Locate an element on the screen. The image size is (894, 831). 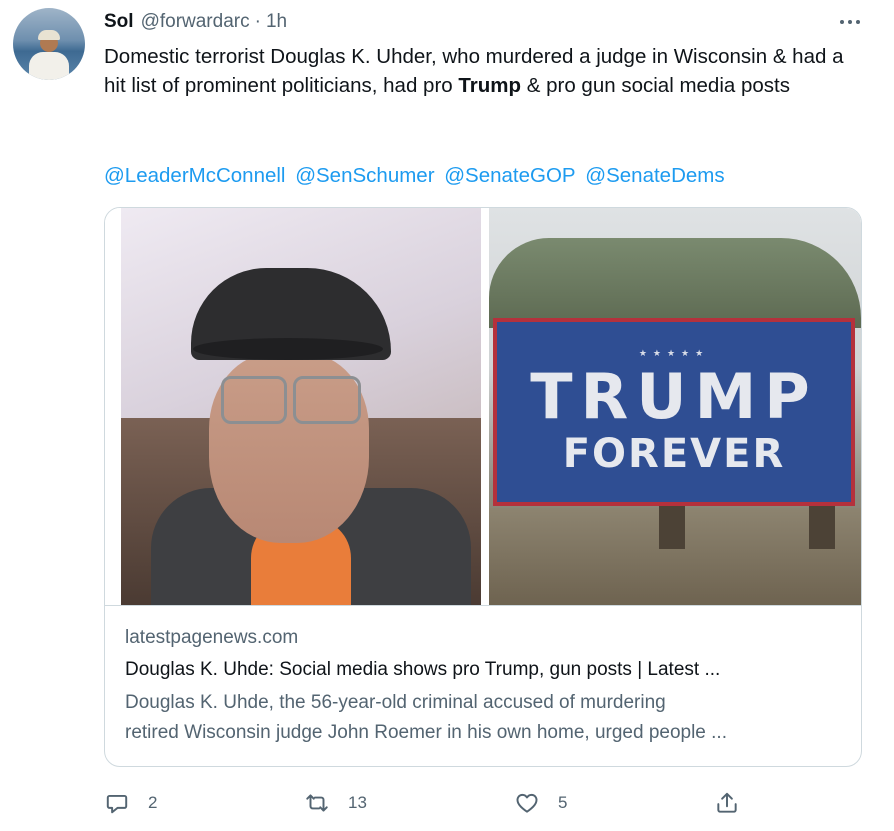
mention-senatedems: @SenateDems is located at coordinates (654, 175).